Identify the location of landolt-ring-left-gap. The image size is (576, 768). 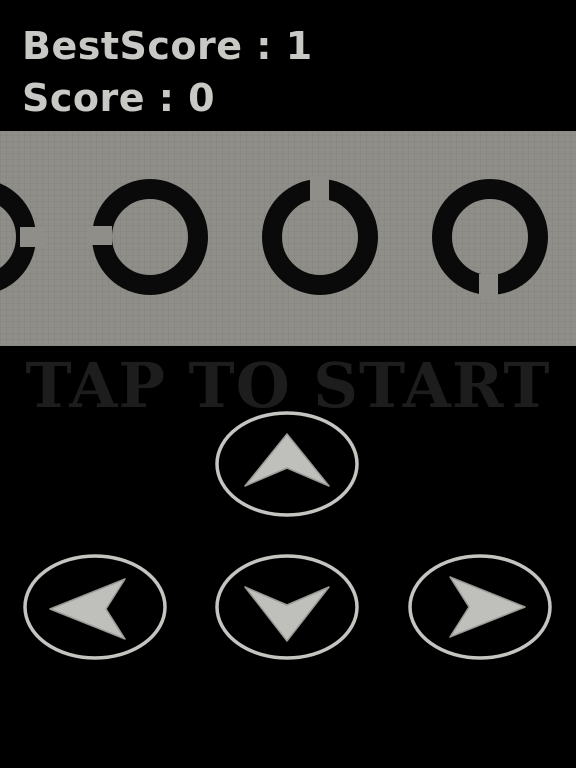
(148, 237).